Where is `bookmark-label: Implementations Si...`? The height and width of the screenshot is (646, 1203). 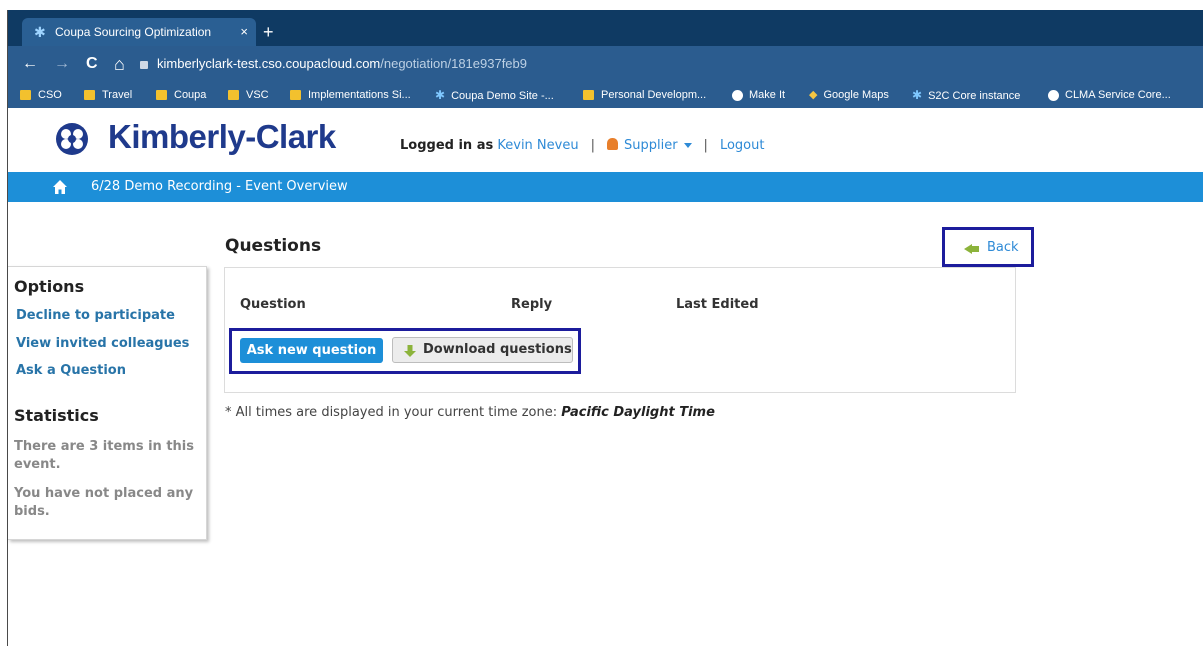
bookmark-label: Implementations Si... is located at coordinates (359, 95).